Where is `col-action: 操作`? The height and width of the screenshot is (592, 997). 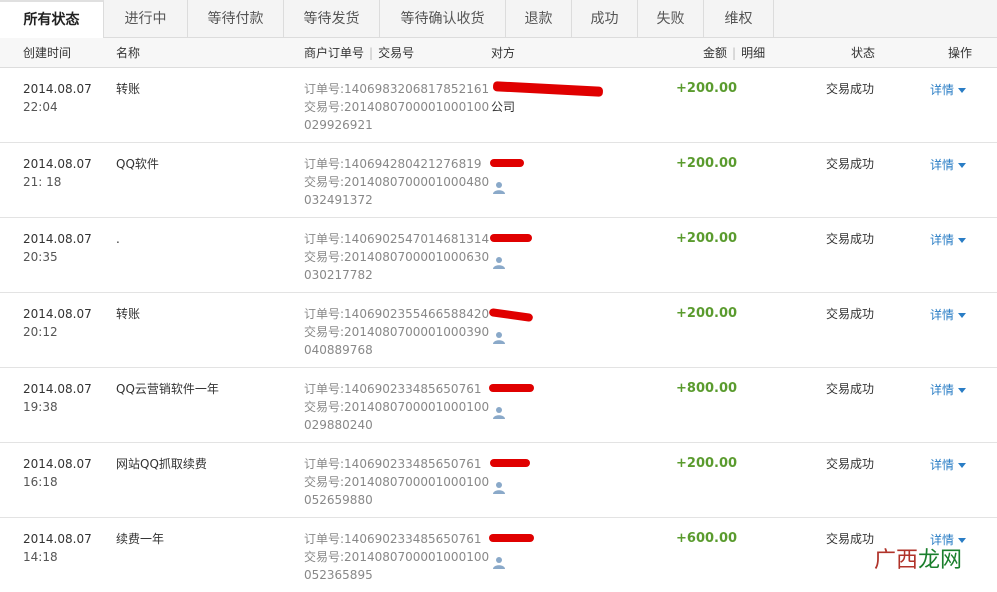
col-action: 操作 is located at coordinates (960, 53).